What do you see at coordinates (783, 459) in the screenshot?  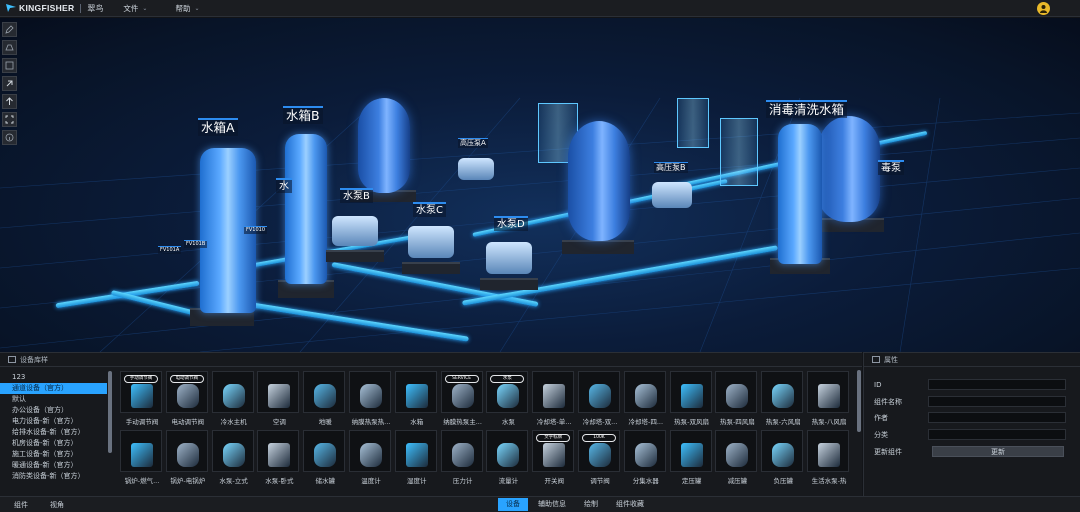 I see `component-card: 负压罐` at bounding box center [783, 459].